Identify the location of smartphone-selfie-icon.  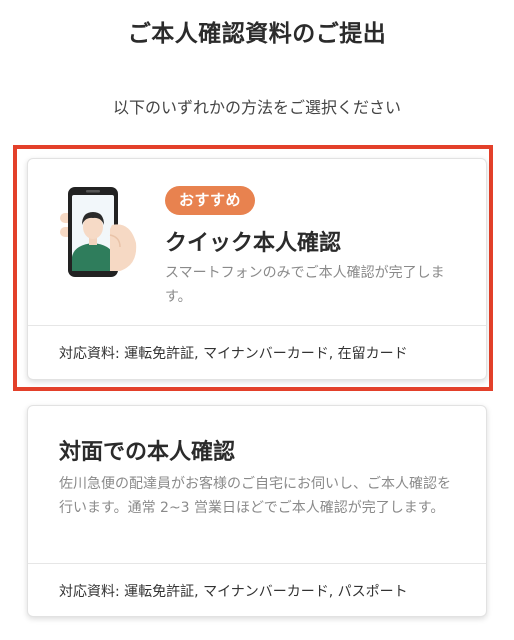
(98, 232).